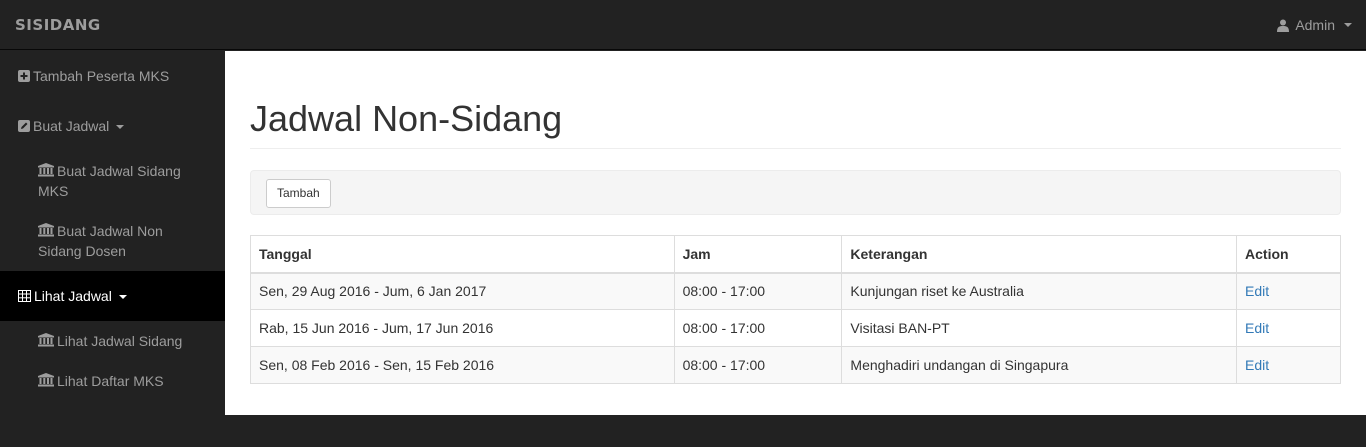 The width and height of the screenshot is (1366, 447). Describe the element at coordinates (112, 126) in the screenshot. I see `sidebar-item-buat-jadwal: Buat Jadwal` at that location.